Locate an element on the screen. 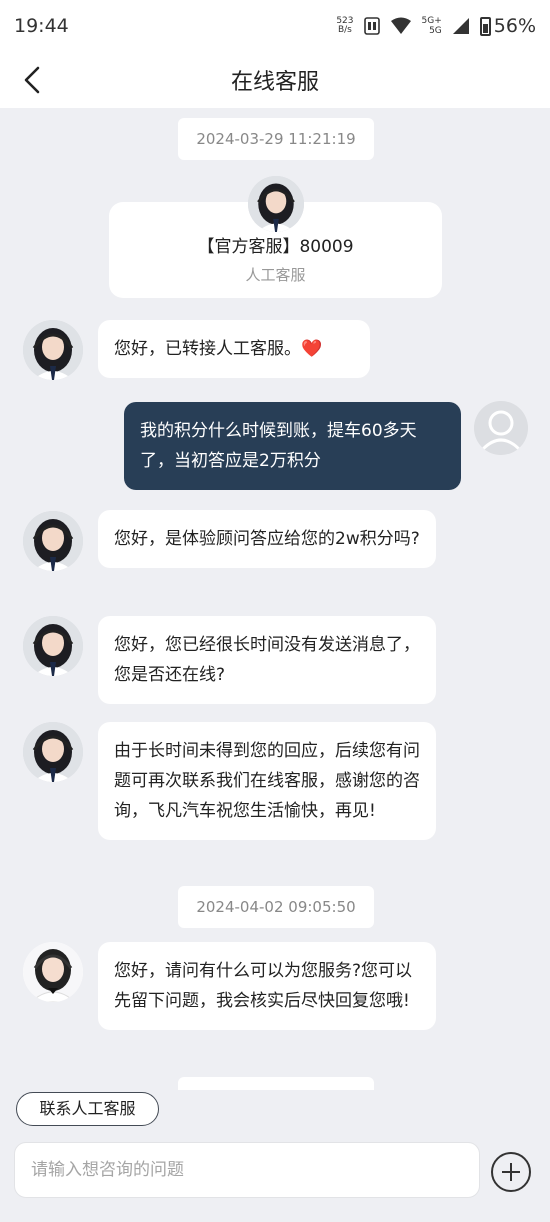  user-avatar is located at coordinates (501, 428).